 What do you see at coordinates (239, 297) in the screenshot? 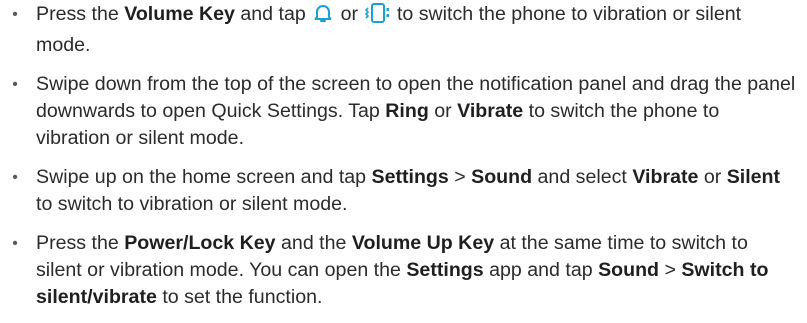
I see `step-text: to set the function.` at bounding box center [239, 297].